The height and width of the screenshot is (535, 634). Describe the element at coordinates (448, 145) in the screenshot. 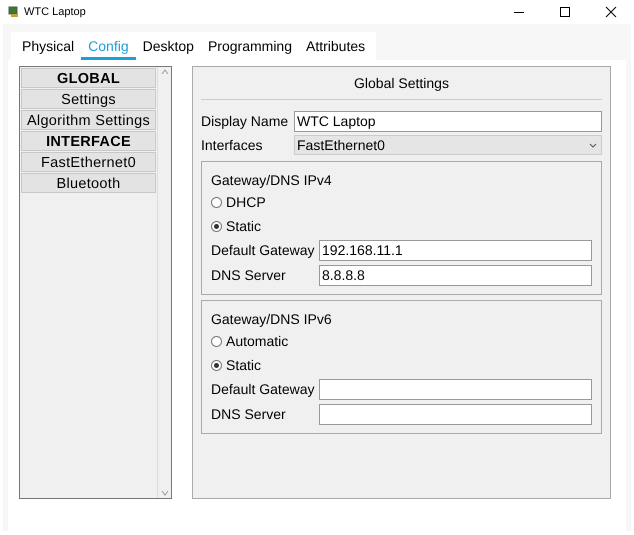

I see `dropdown: FastEthernet0` at that location.